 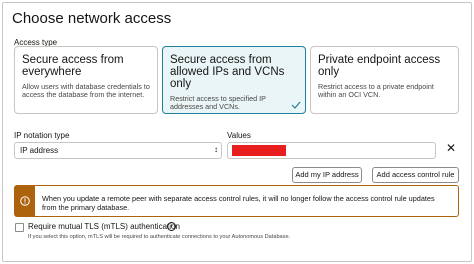 What do you see at coordinates (104, 226) in the screenshot?
I see `mtls-label: Require mutual TLS (mTLS) authentication` at bounding box center [104, 226].